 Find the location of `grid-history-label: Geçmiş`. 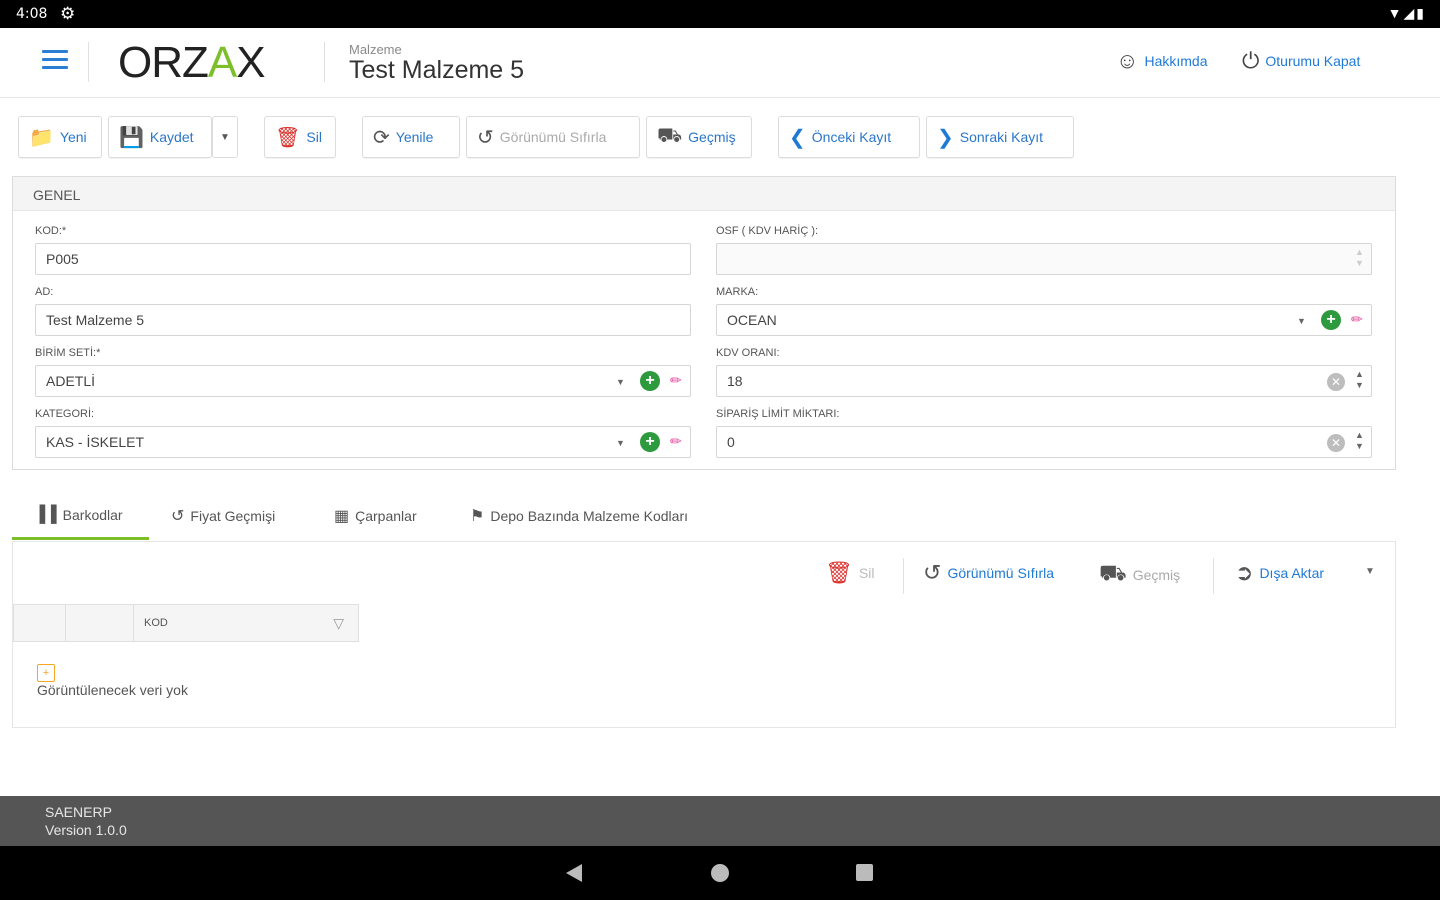

grid-history-label: Geçmiş is located at coordinates (1156, 574).